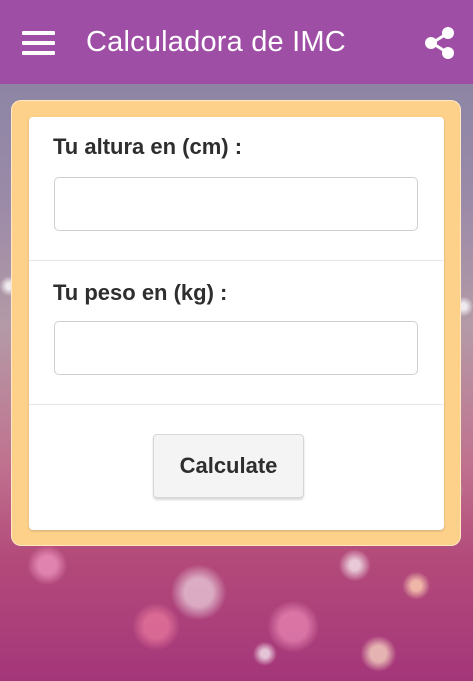  Describe the element at coordinates (236, 348) in the screenshot. I see `weight-input` at that location.